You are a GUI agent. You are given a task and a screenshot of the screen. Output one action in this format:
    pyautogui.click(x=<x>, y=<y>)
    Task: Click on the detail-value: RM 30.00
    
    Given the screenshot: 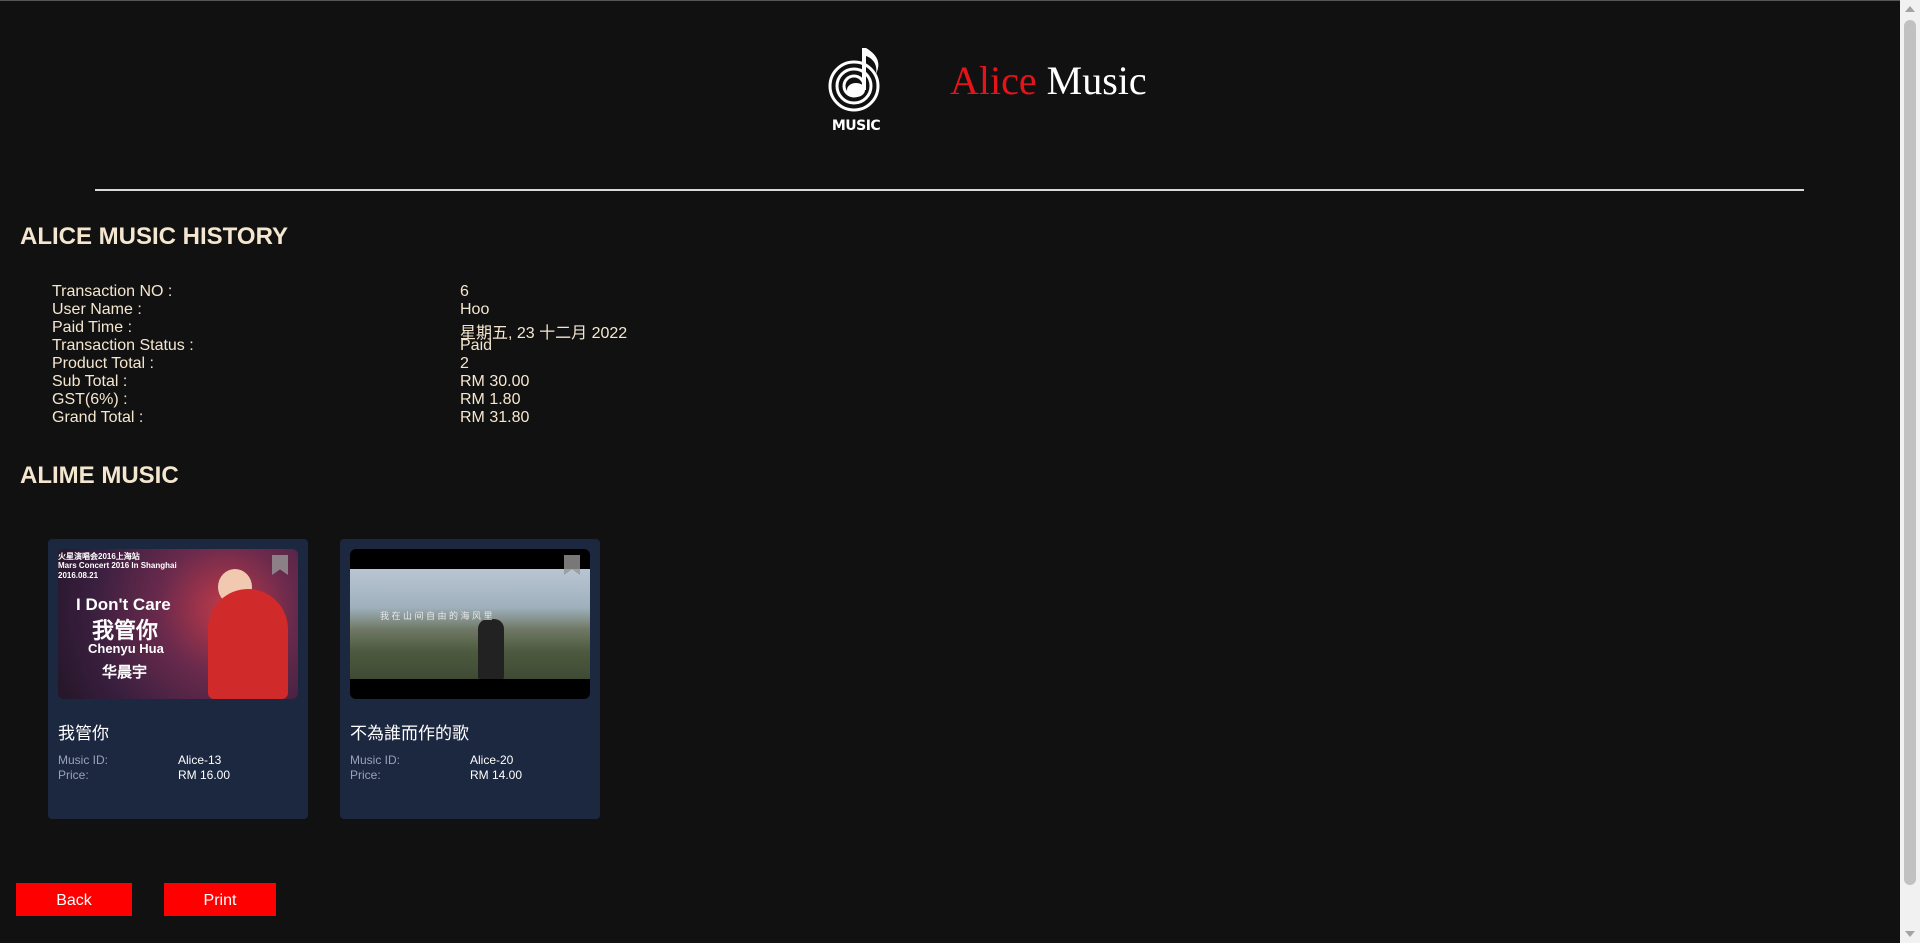 What is the action you would take?
    pyautogui.click(x=495, y=381)
    